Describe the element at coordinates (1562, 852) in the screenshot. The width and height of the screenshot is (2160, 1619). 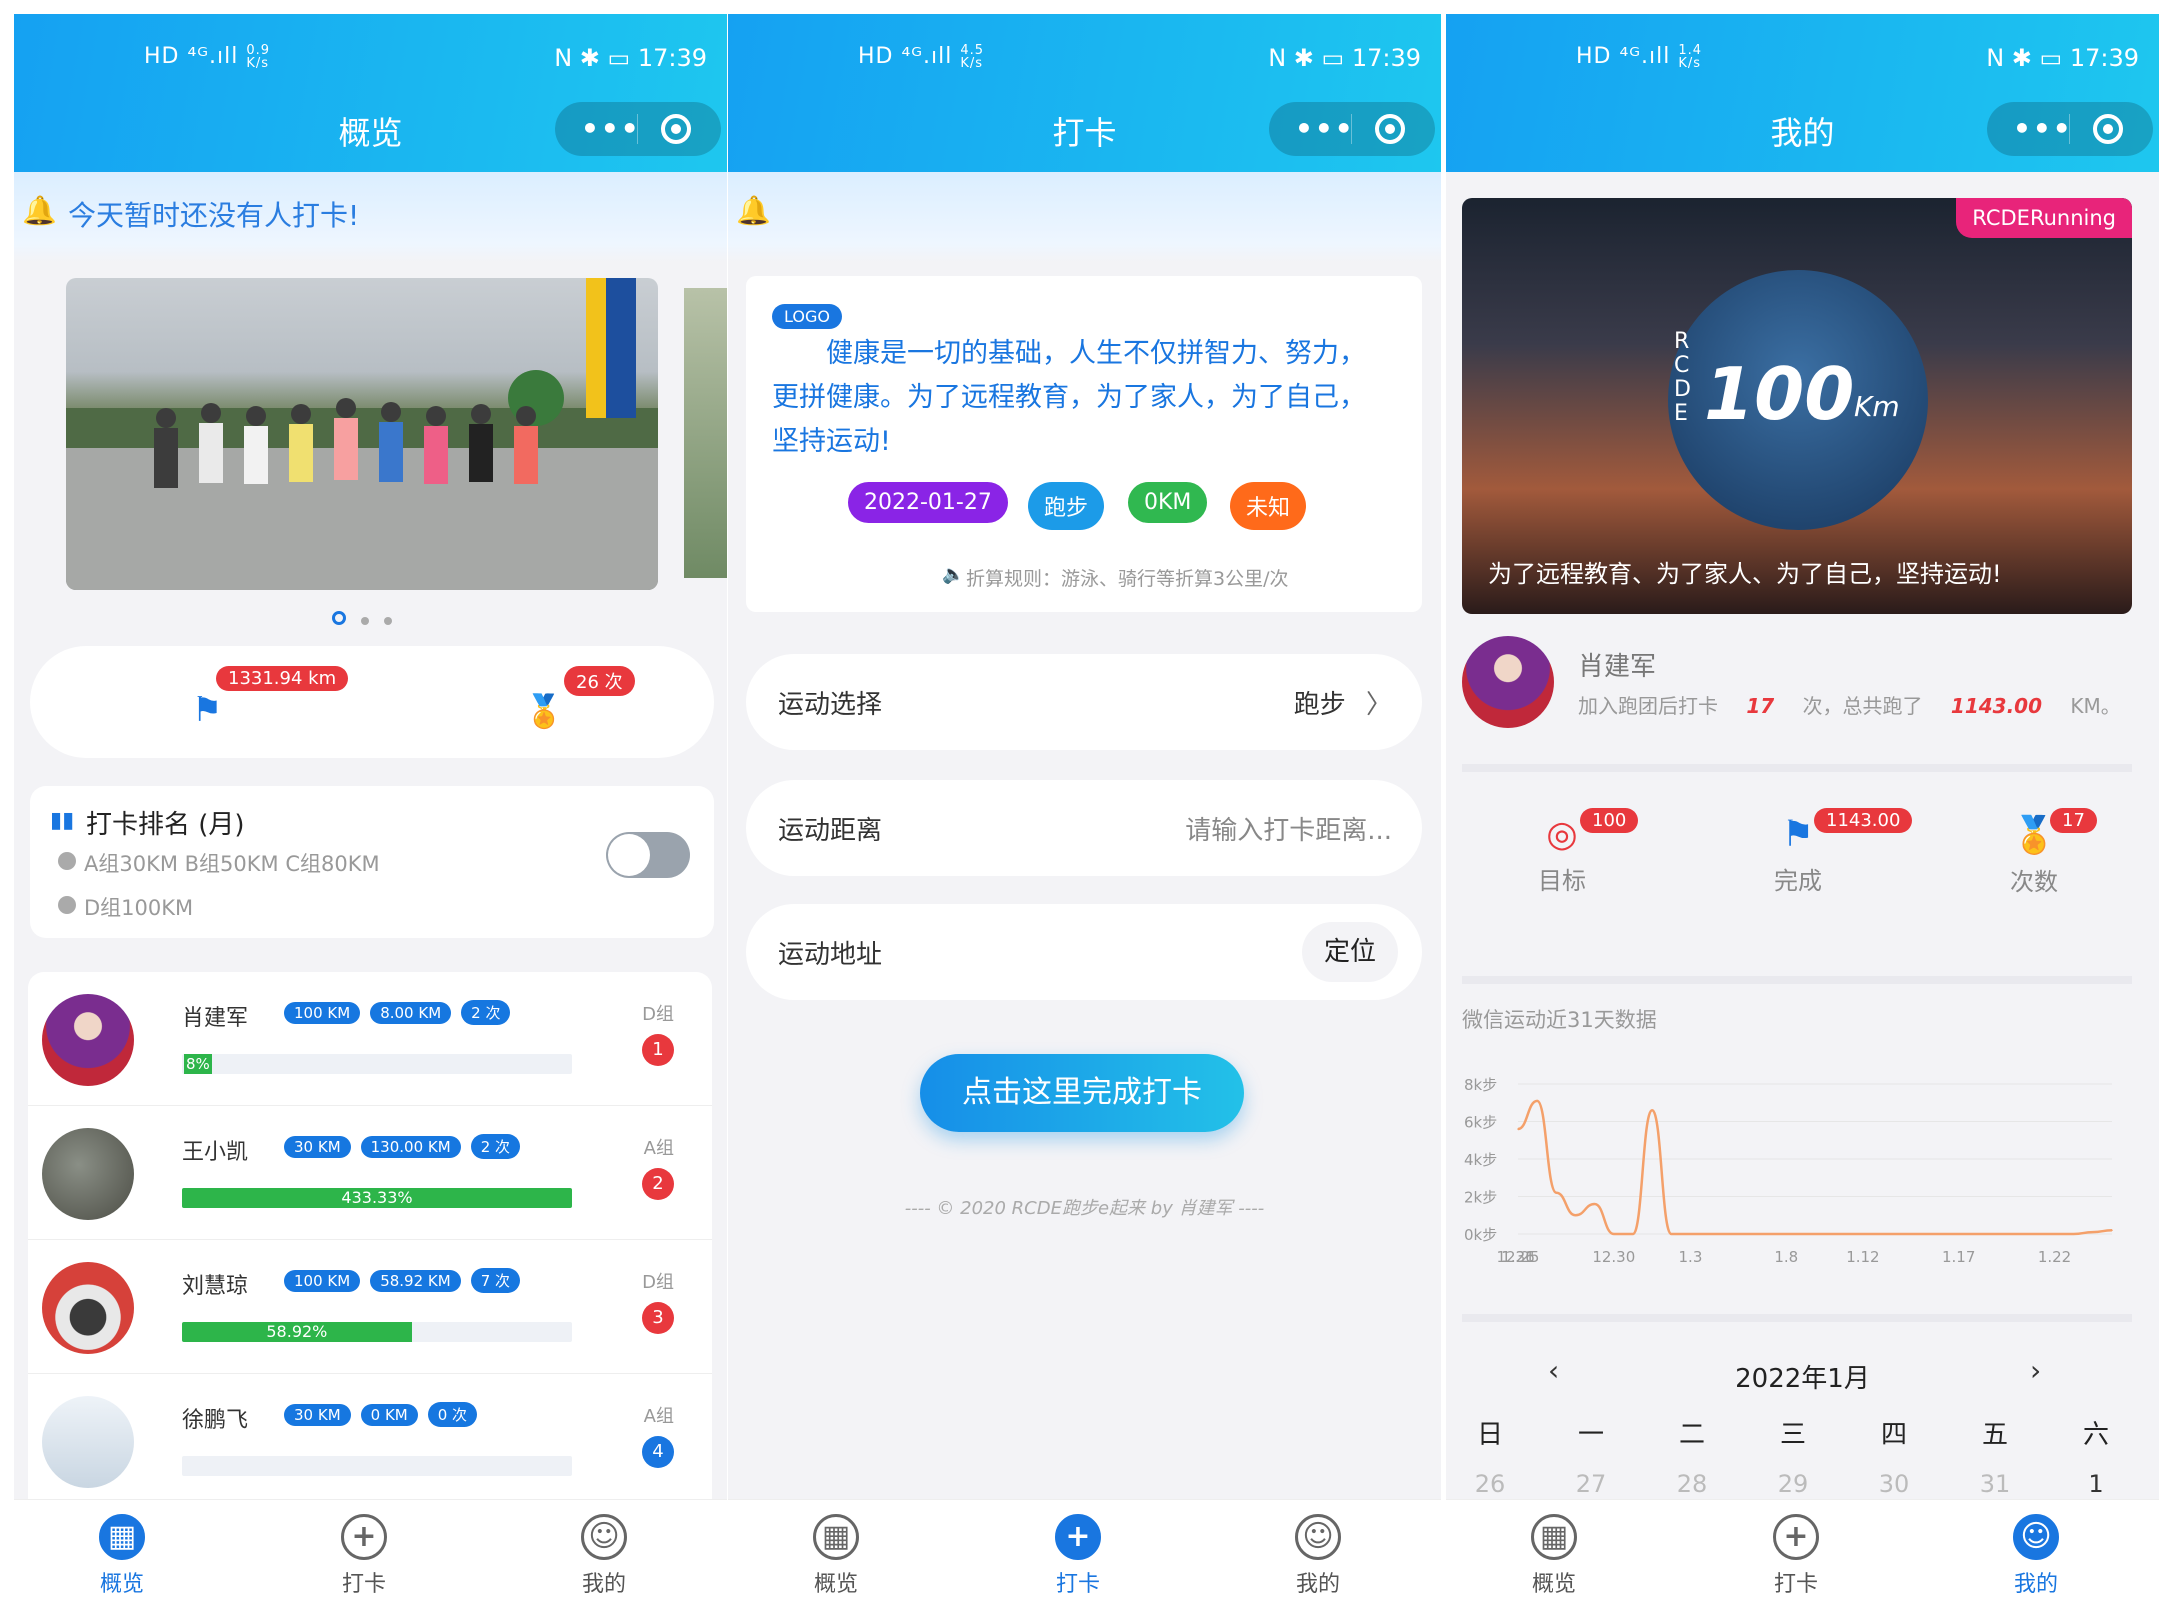
I see `stat-target: ◎ 目标 100` at that location.